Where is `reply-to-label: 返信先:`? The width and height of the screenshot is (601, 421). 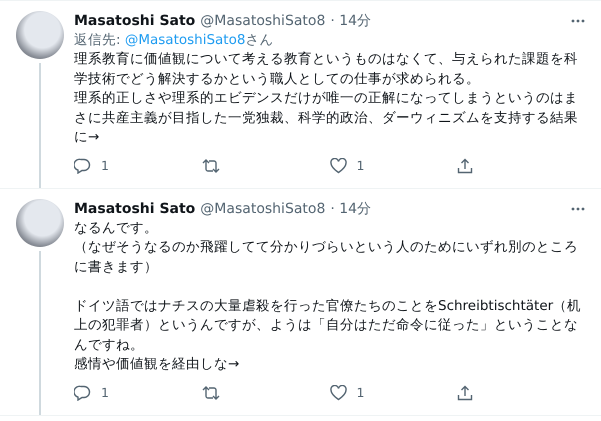
reply-to-label: 返信先: is located at coordinates (98, 40).